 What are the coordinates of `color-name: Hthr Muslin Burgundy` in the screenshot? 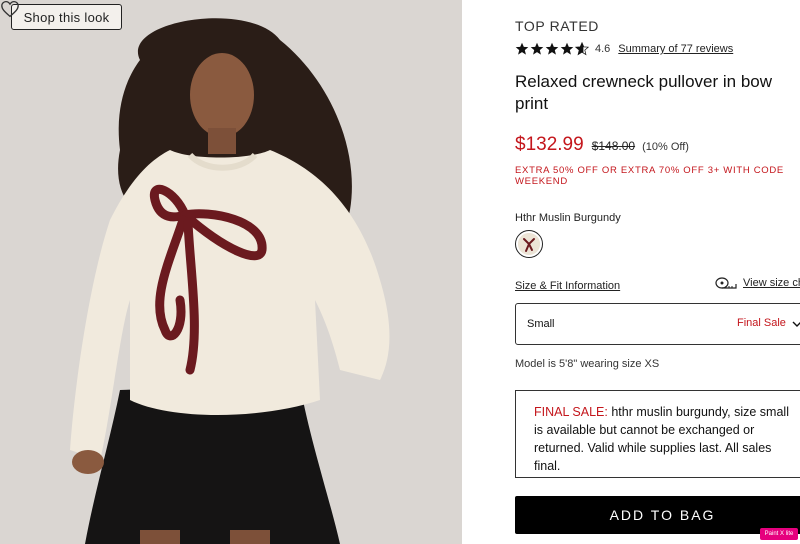 It's located at (568, 218).